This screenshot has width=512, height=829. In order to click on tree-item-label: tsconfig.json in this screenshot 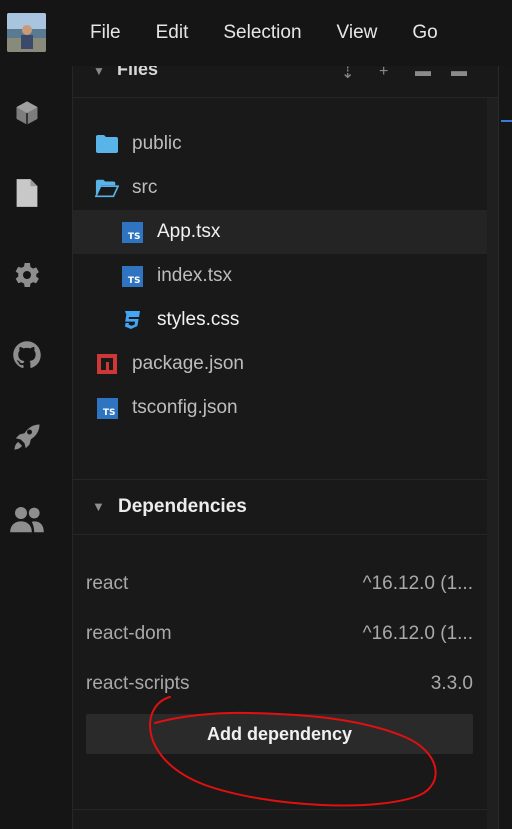, I will do `click(185, 407)`.